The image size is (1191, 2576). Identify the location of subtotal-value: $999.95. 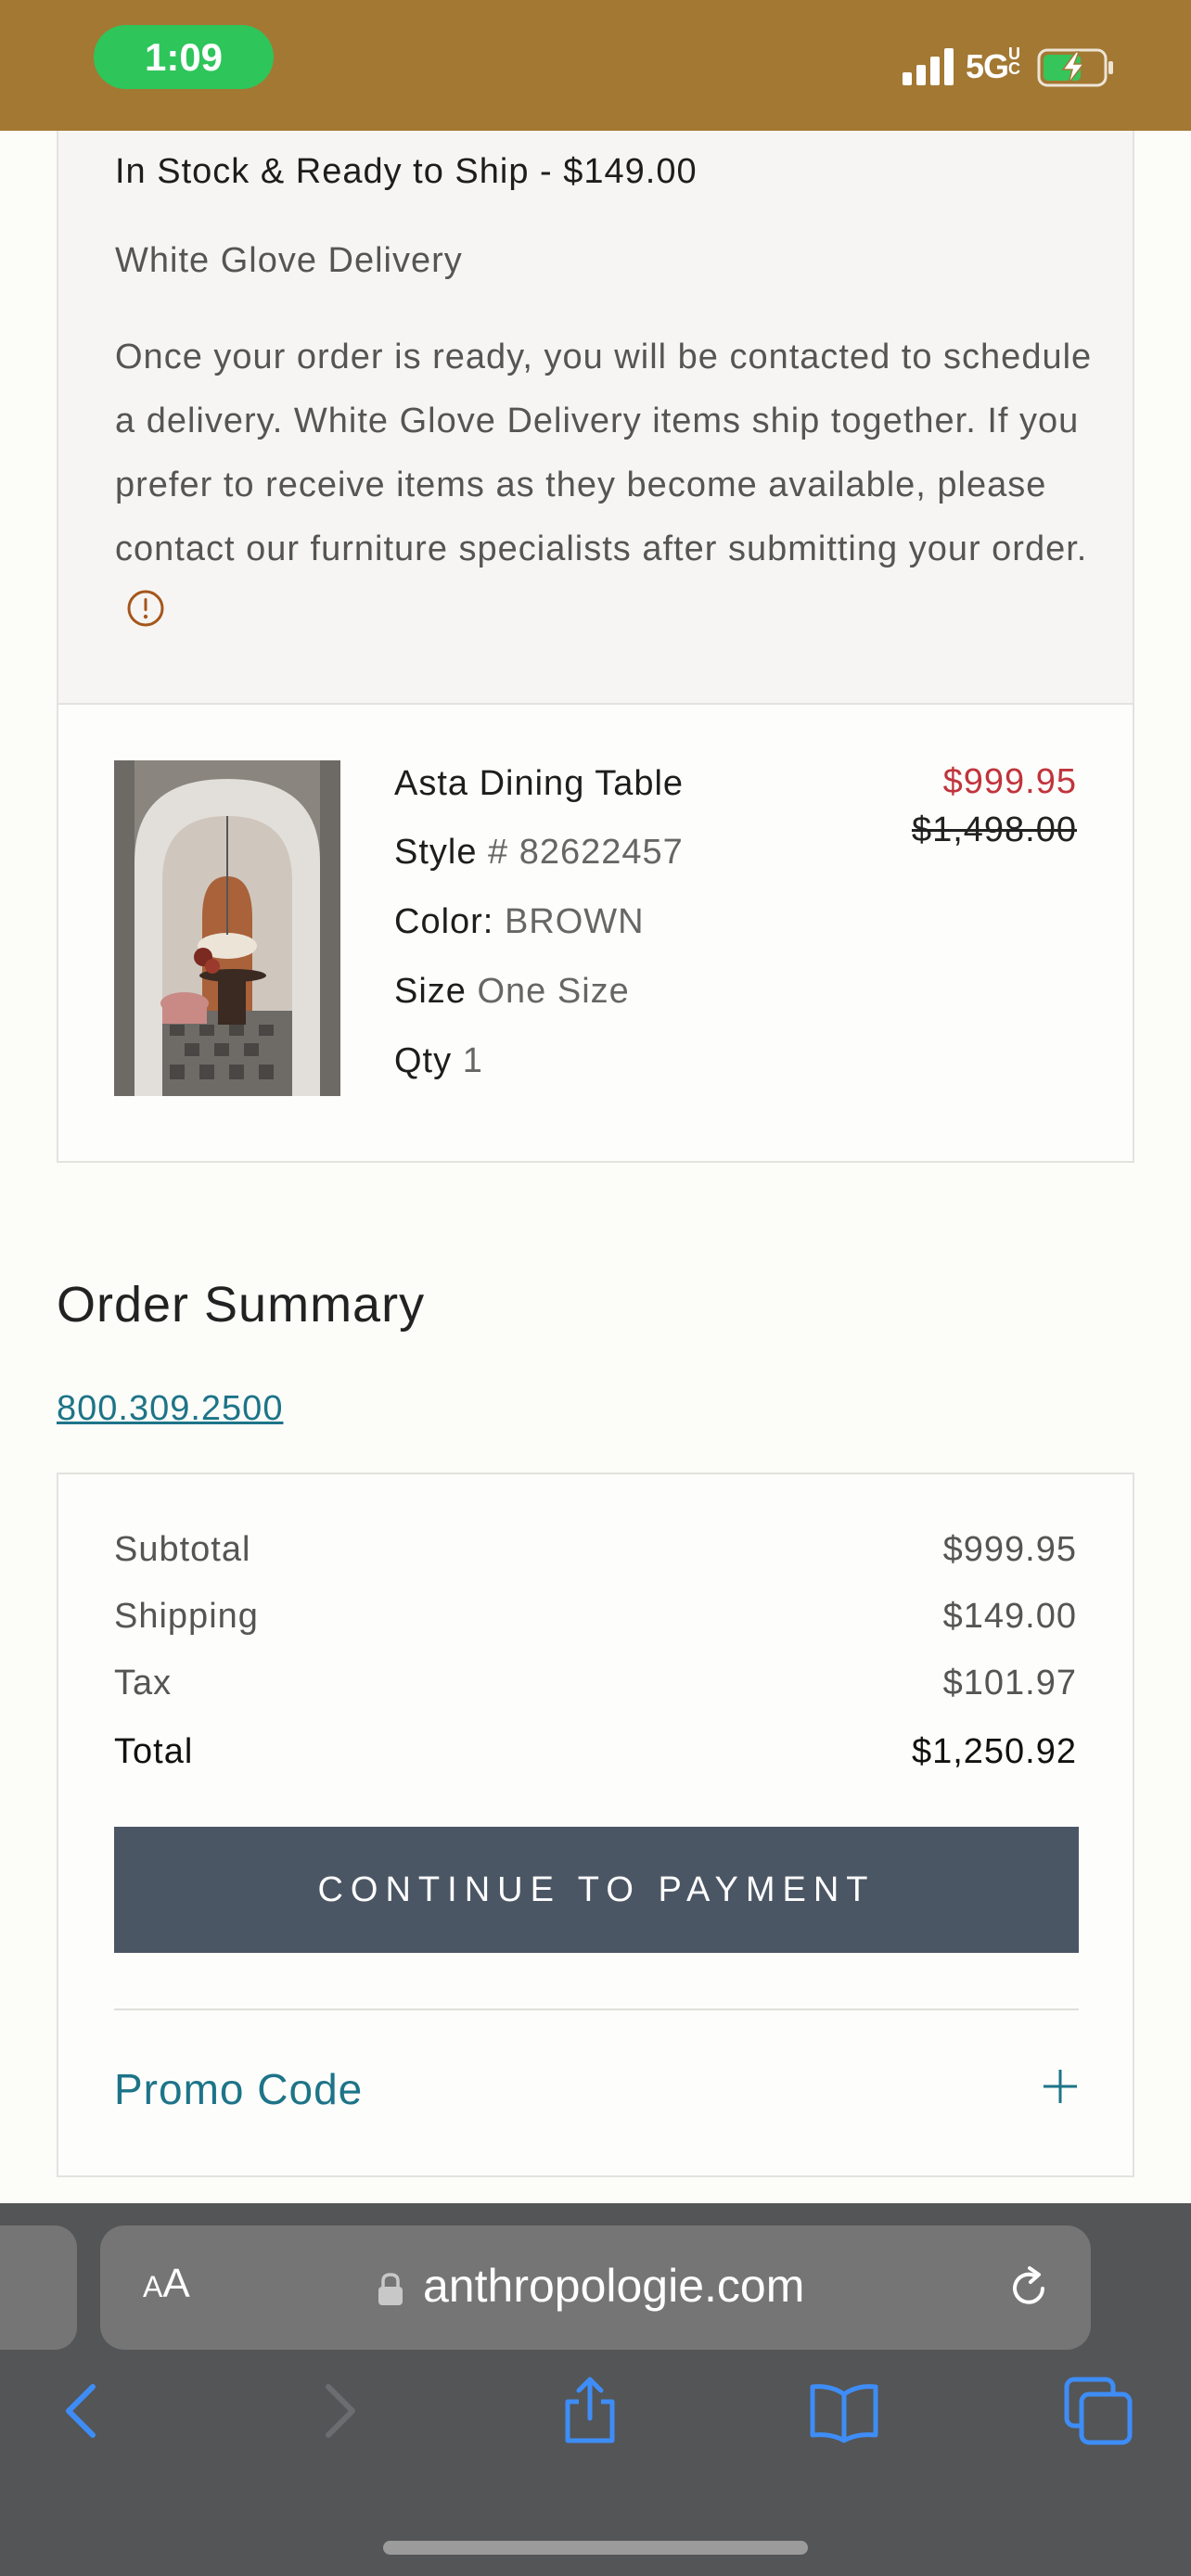
(1010, 1550).